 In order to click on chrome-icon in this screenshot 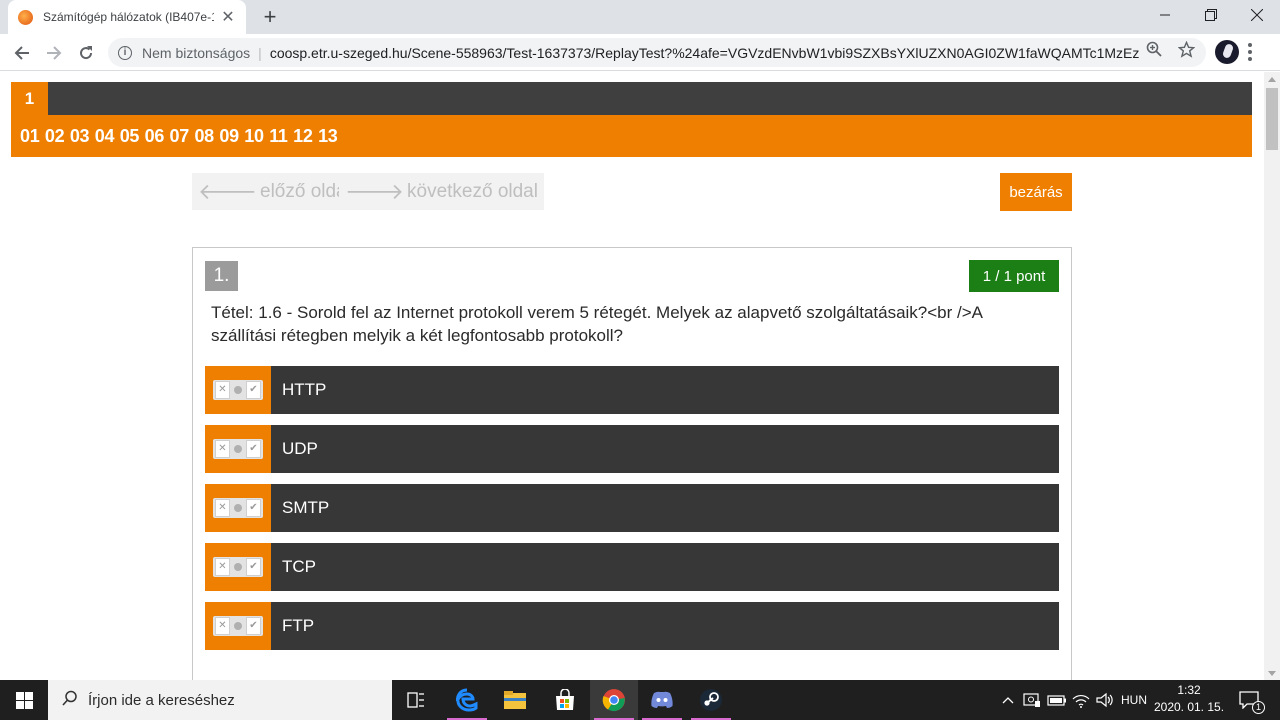, I will do `click(614, 700)`.